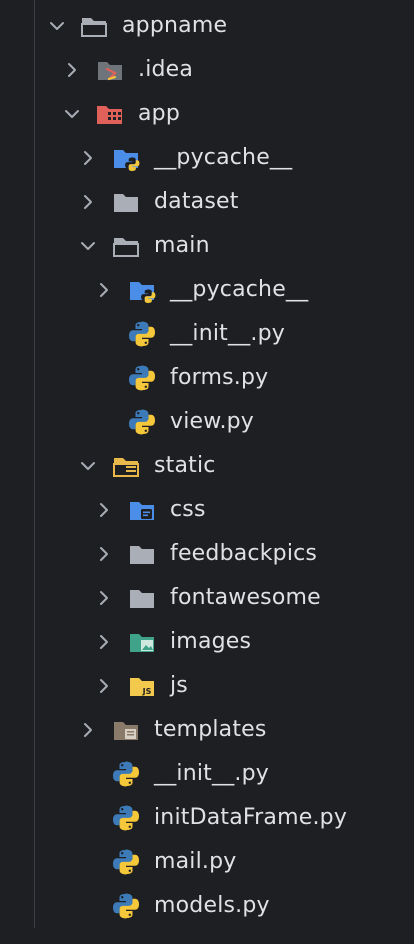 The image size is (414, 944). What do you see at coordinates (211, 641) in the screenshot?
I see `tree-item-label: images` at bounding box center [211, 641].